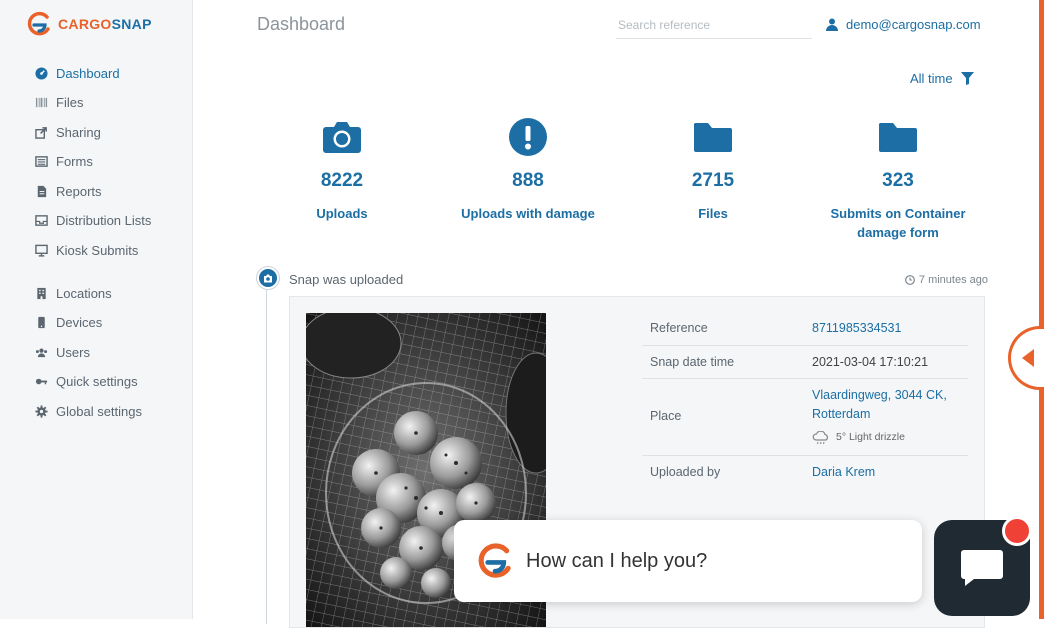 The height and width of the screenshot is (628, 1044). I want to click on reference-link: 8711985334531, so click(856, 328).